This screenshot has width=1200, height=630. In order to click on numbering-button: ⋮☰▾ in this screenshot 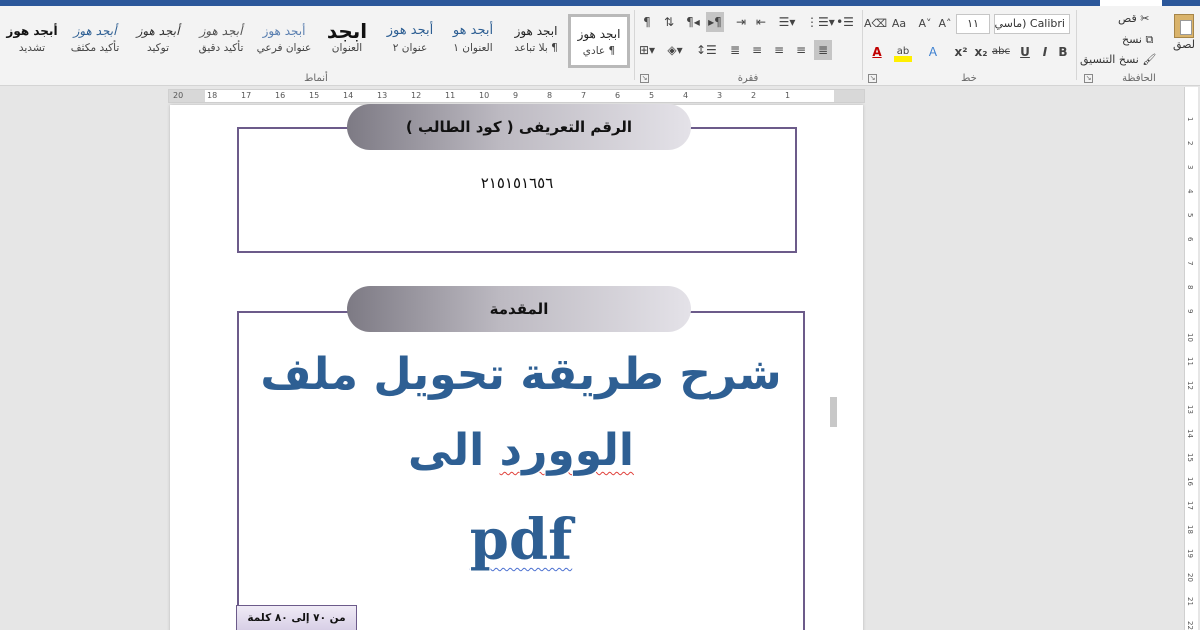, I will do `click(820, 22)`.